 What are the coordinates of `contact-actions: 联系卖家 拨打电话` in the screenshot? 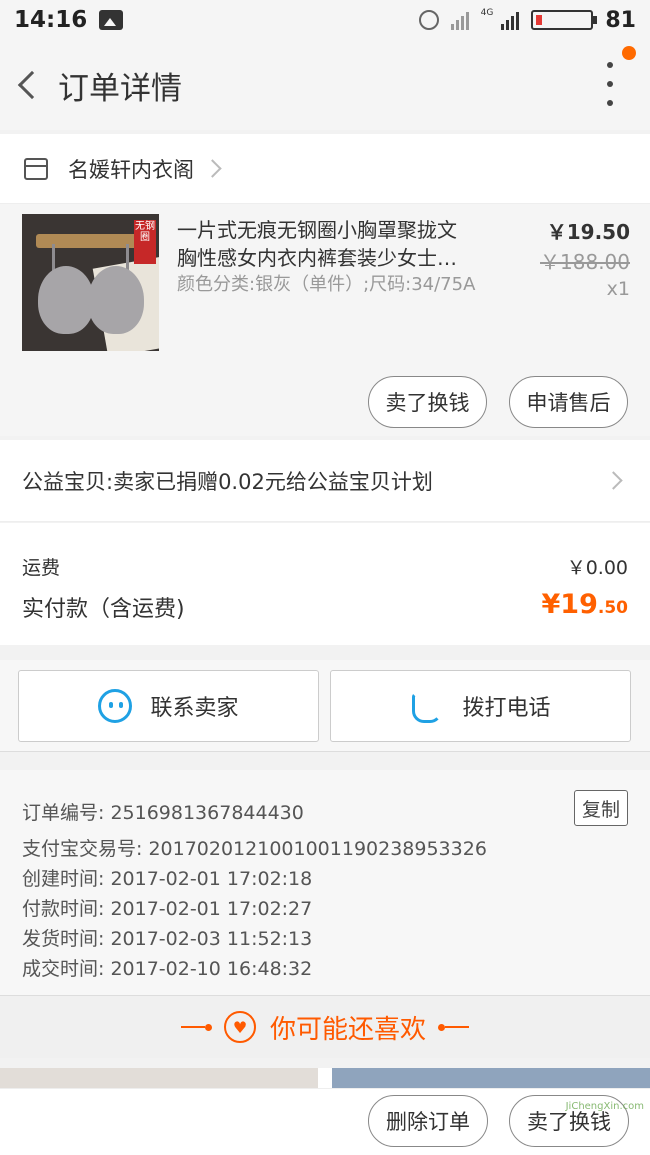 It's located at (325, 706).